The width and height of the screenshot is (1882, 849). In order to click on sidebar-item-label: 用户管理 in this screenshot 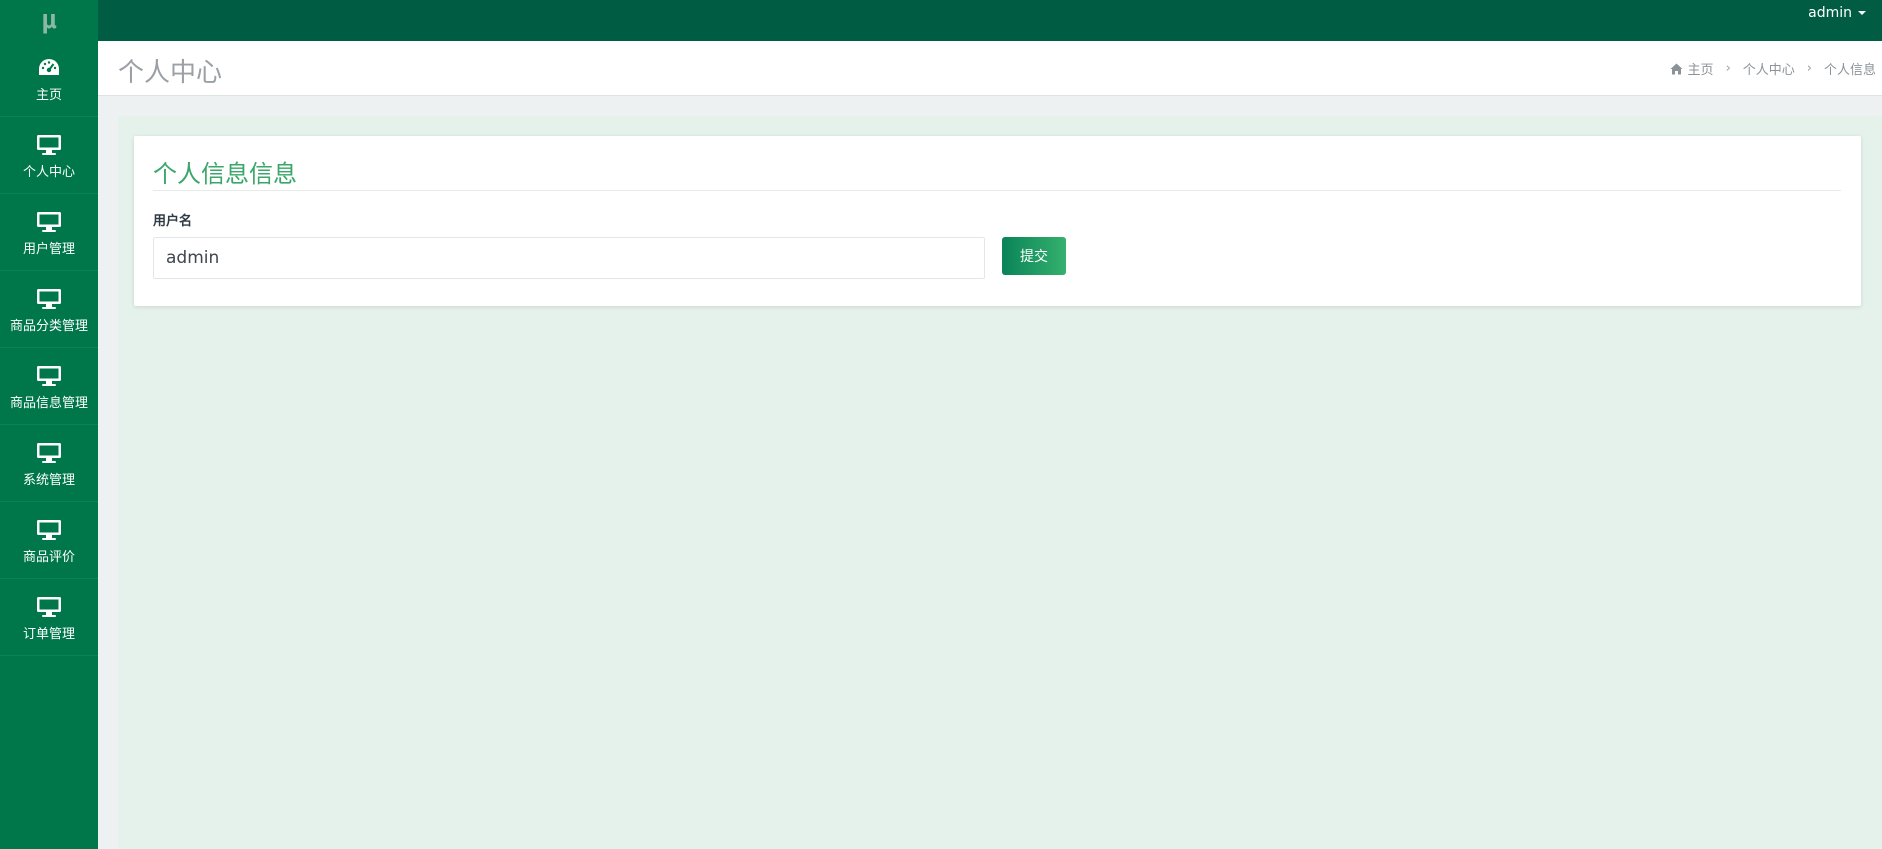, I will do `click(48, 249)`.